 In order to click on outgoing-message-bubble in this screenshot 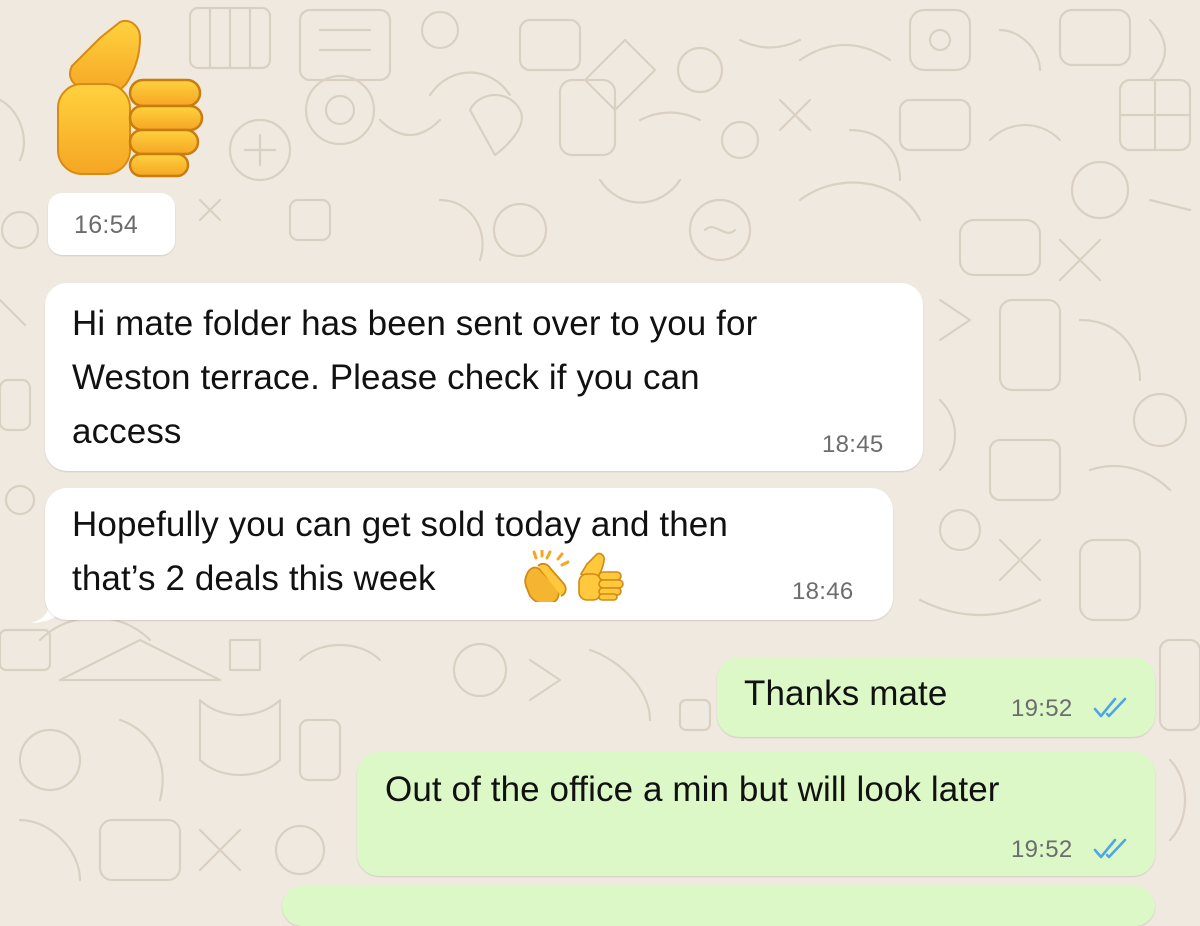, I will do `click(718, 906)`.